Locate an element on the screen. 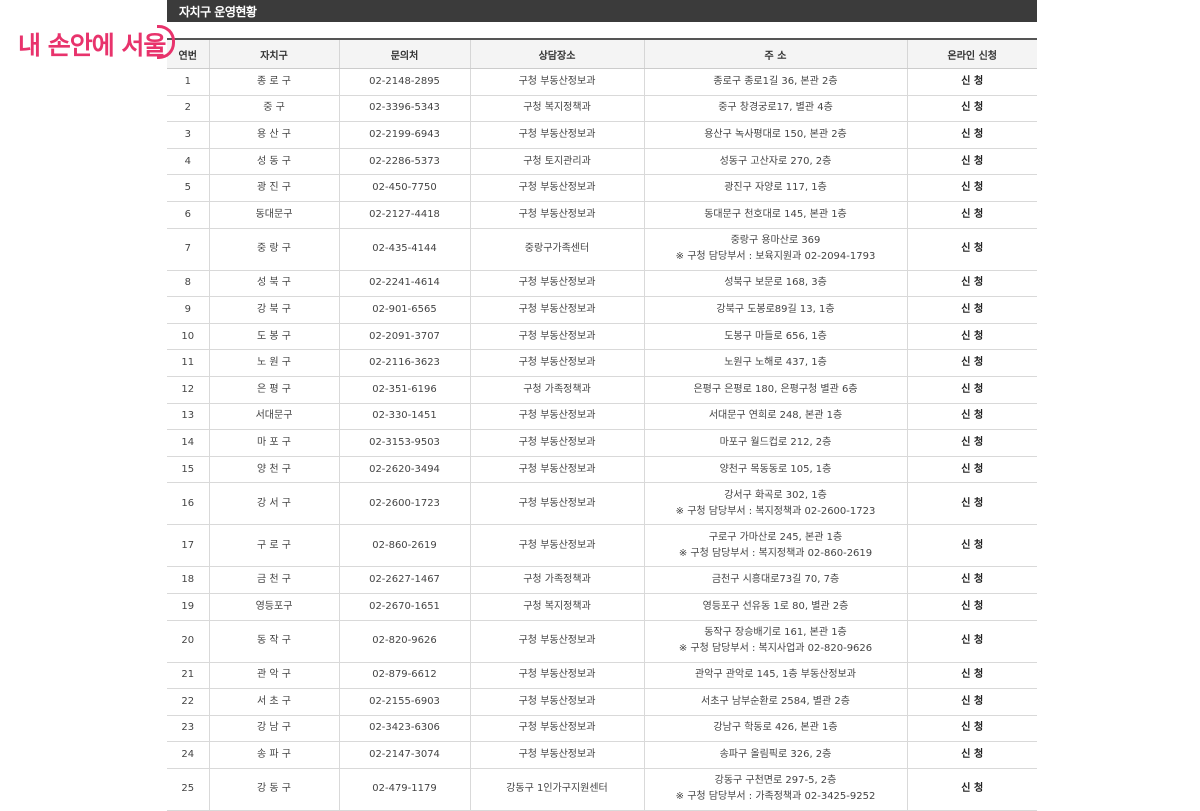 This screenshot has width=1200, height=811. row-address: 강북구 도봉로89길 13, 1층 is located at coordinates (775, 310).